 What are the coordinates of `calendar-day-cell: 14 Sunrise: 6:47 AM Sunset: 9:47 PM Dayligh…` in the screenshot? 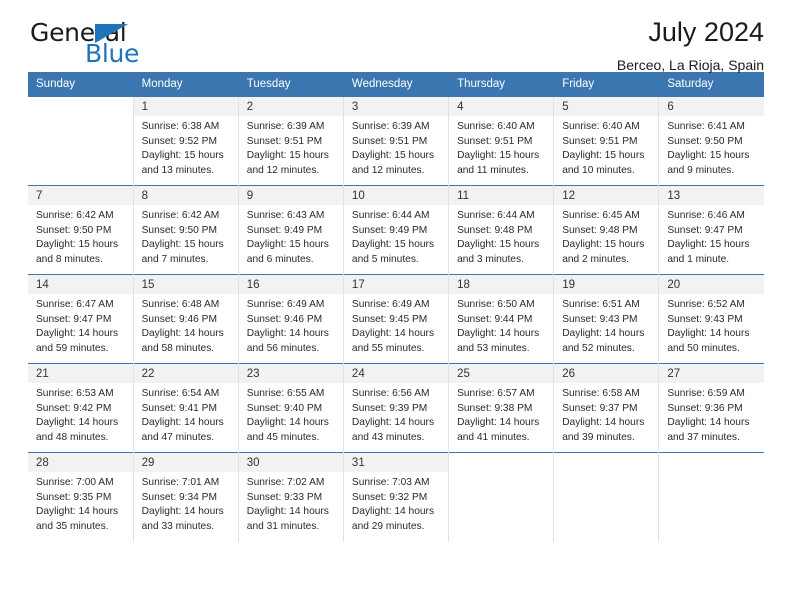 It's located at (81, 319).